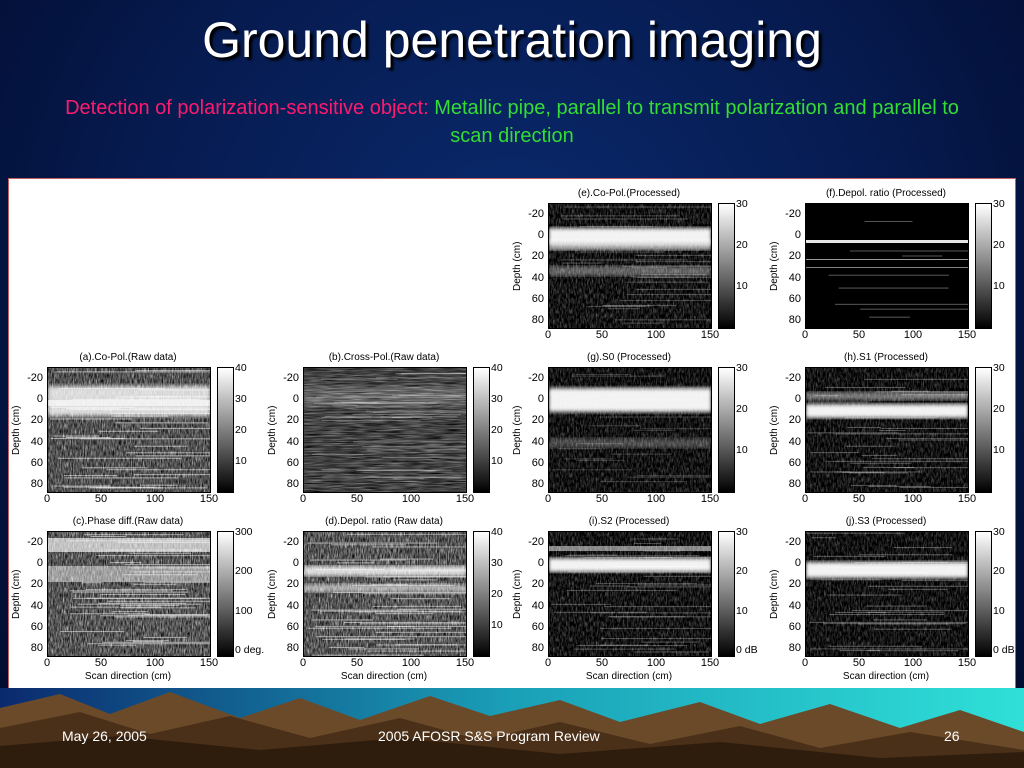  What do you see at coordinates (291, 378) in the screenshot?
I see `y-tick-b-0: -20` at bounding box center [291, 378].